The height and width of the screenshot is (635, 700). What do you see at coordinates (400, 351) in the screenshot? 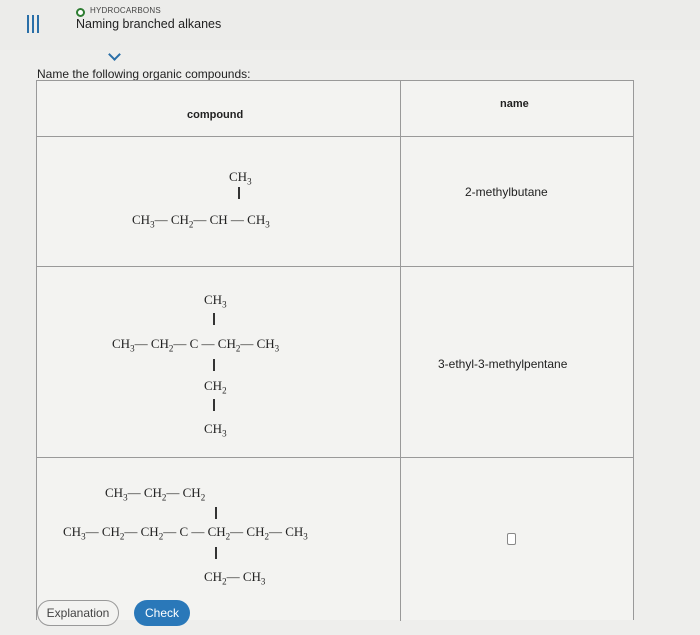
I see `column-divider` at bounding box center [400, 351].